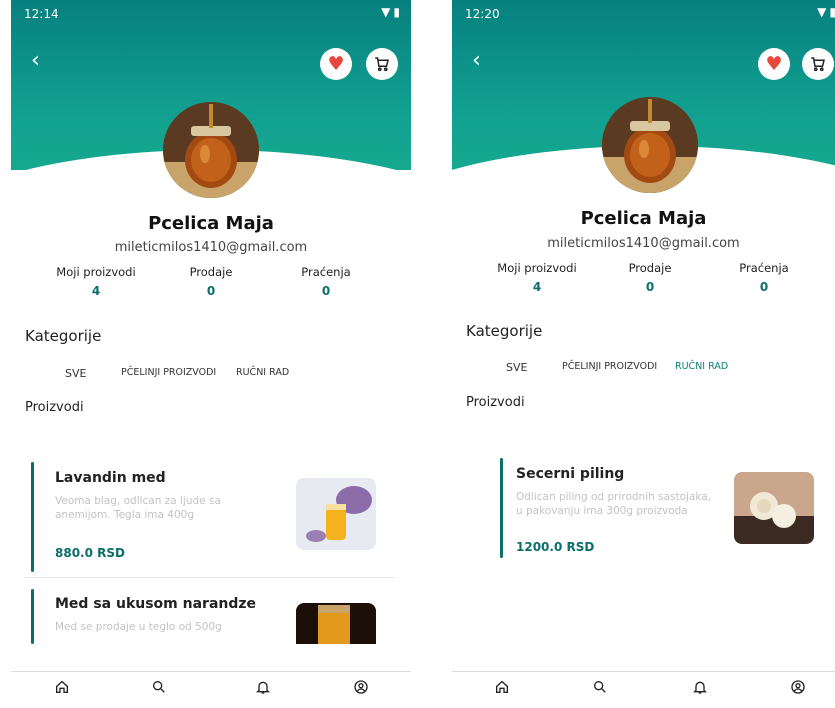 This screenshot has width=835, height=708. What do you see at coordinates (643, 14) in the screenshot?
I see `status-bar: 12:20 ▼▮` at bounding box center [643, 14].